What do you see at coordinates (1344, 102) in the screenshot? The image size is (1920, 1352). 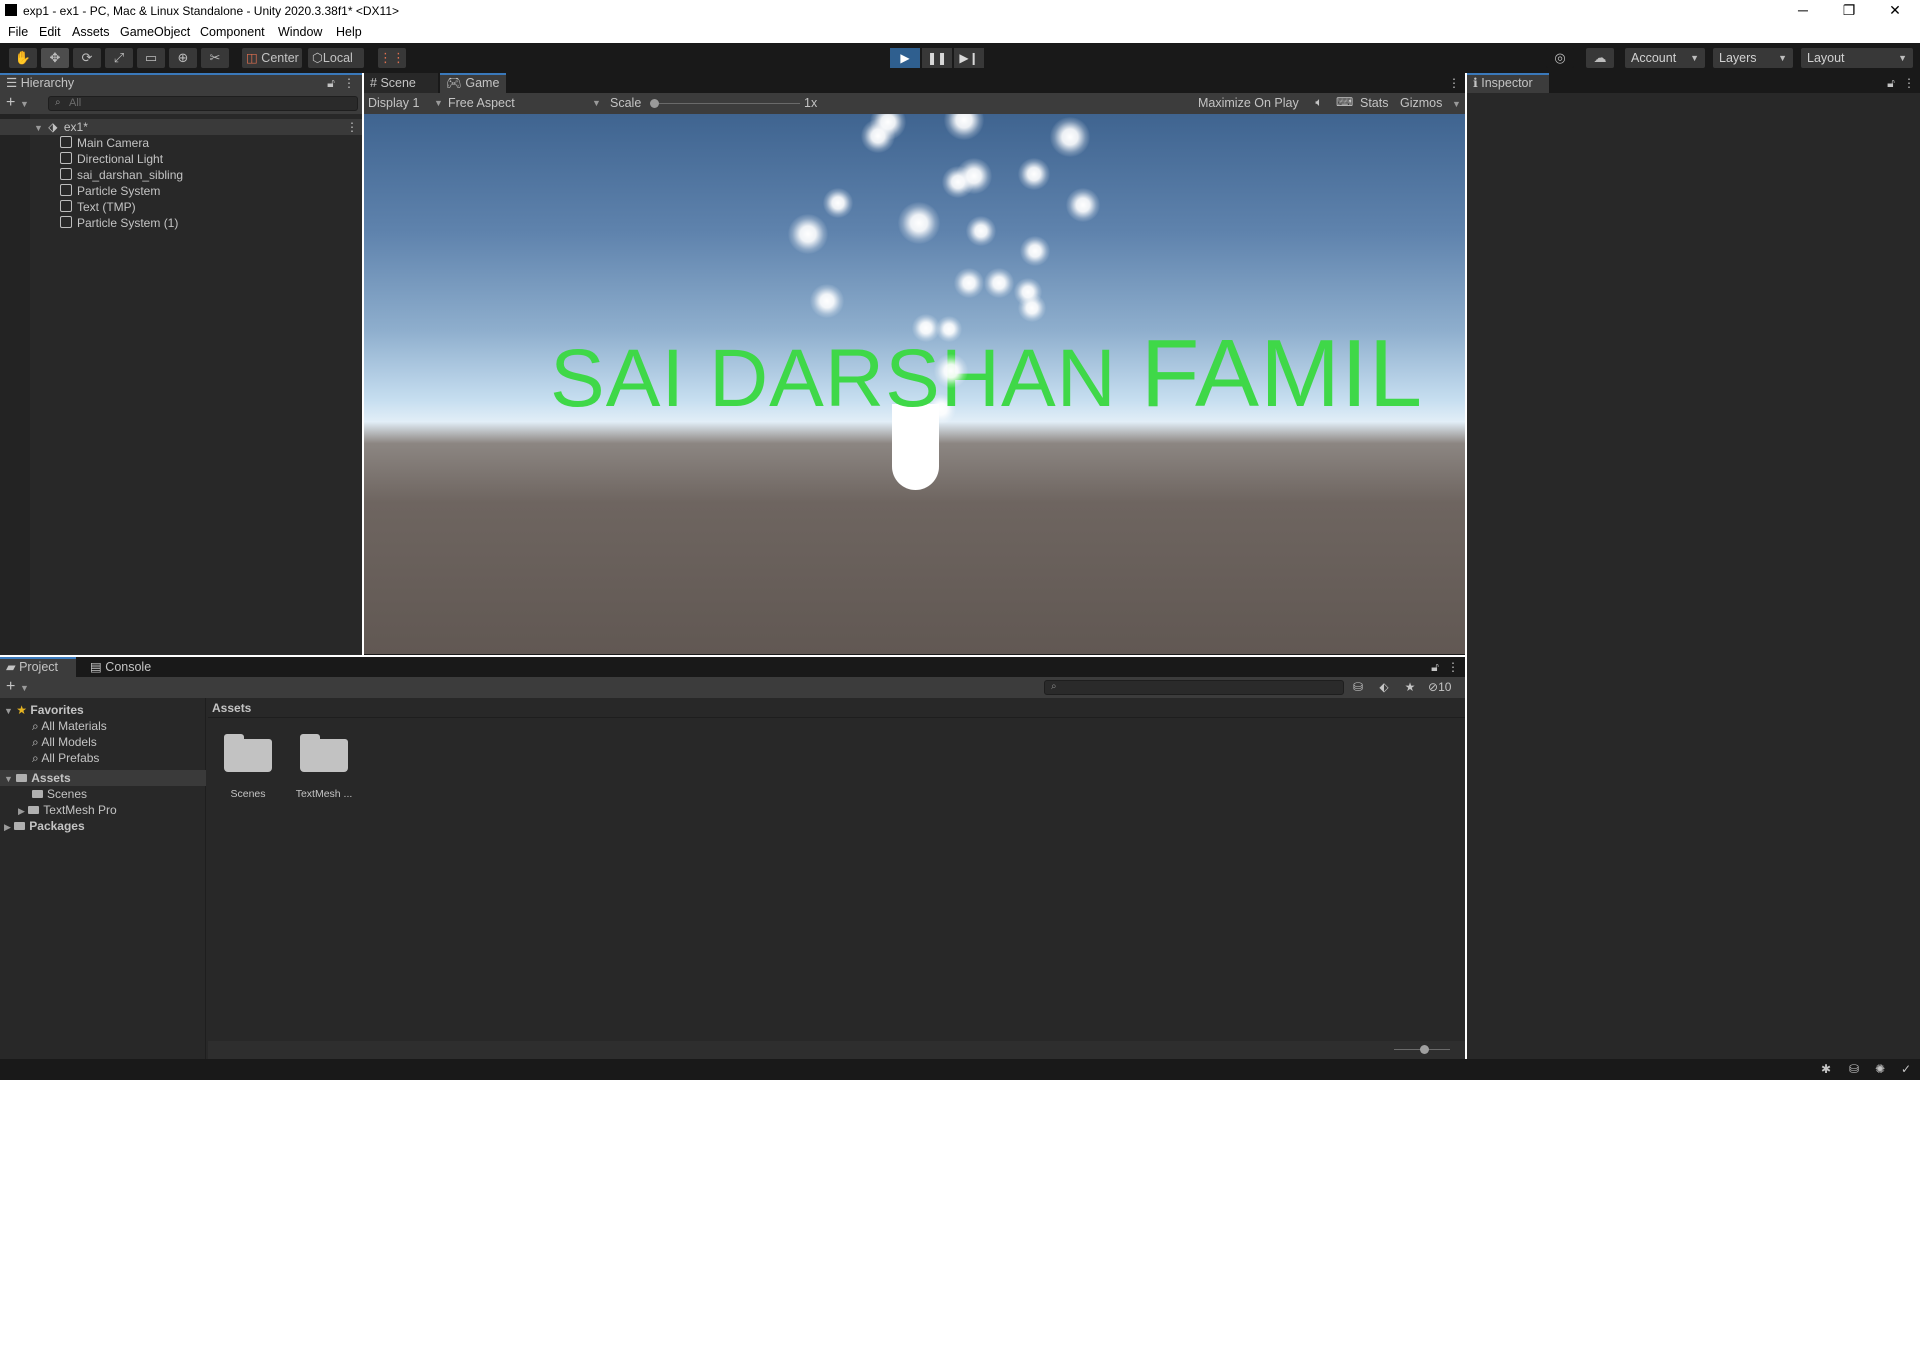 I see `keyboard-icon: ⌨` at bounding box center [1344, 102].